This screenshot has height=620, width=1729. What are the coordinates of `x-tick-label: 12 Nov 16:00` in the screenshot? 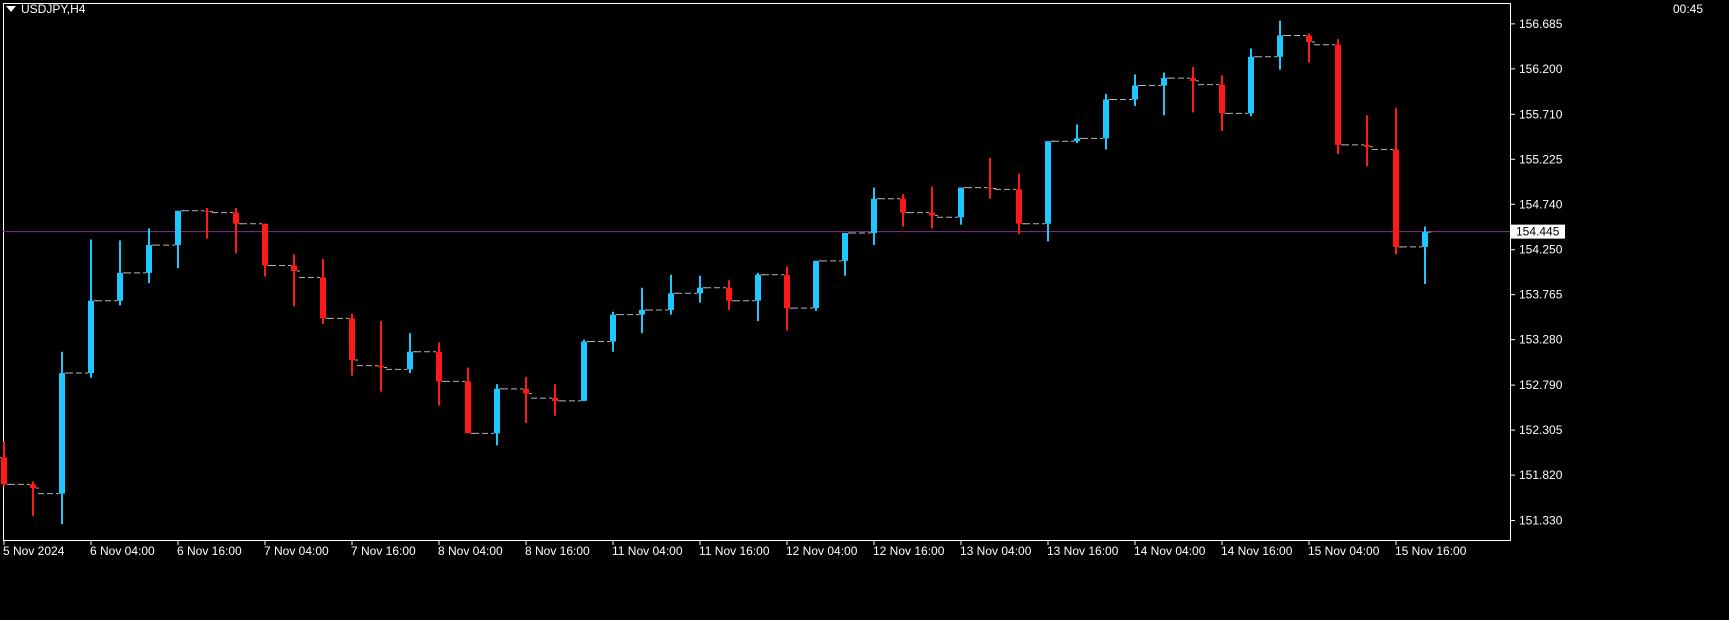 It's located at (909, 551).